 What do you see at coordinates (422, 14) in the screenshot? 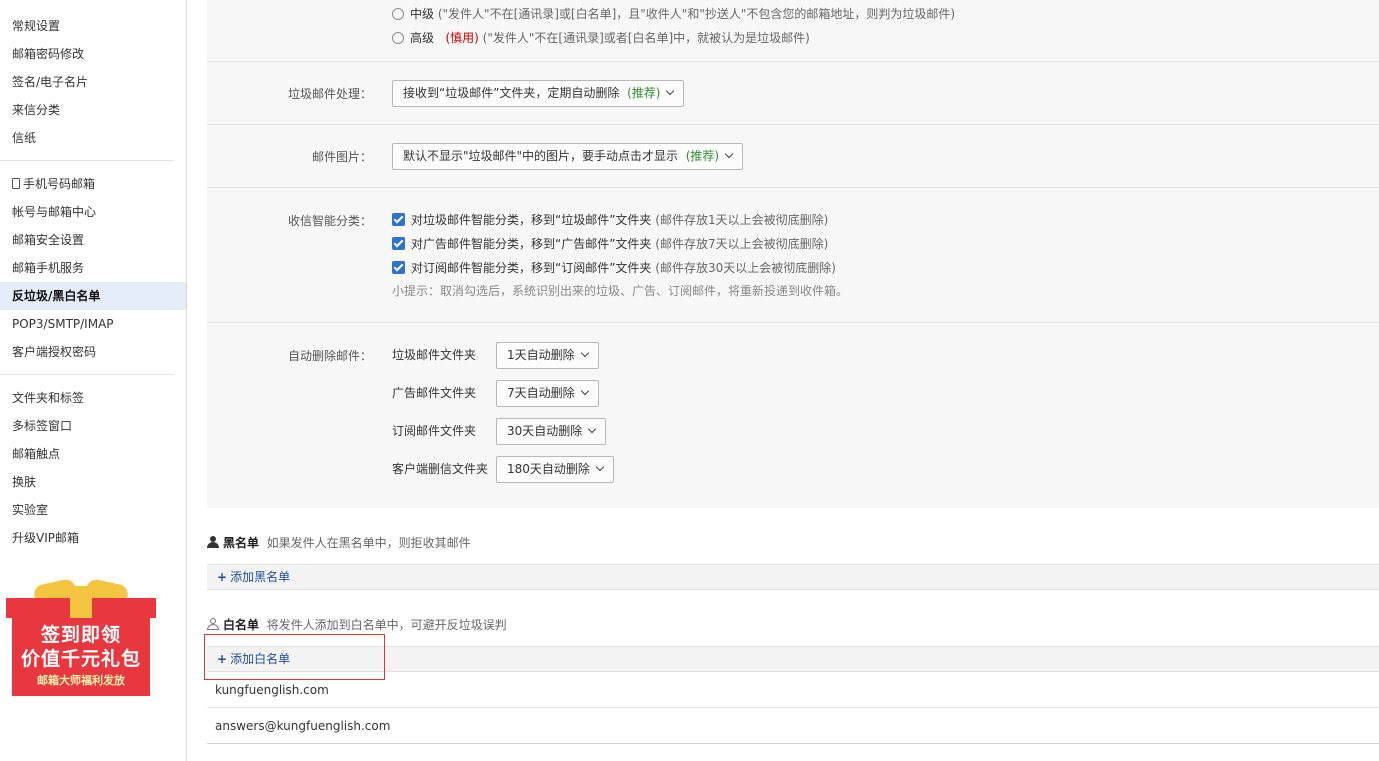
I see `option-name: 中级` at bounding box center [422, 14].